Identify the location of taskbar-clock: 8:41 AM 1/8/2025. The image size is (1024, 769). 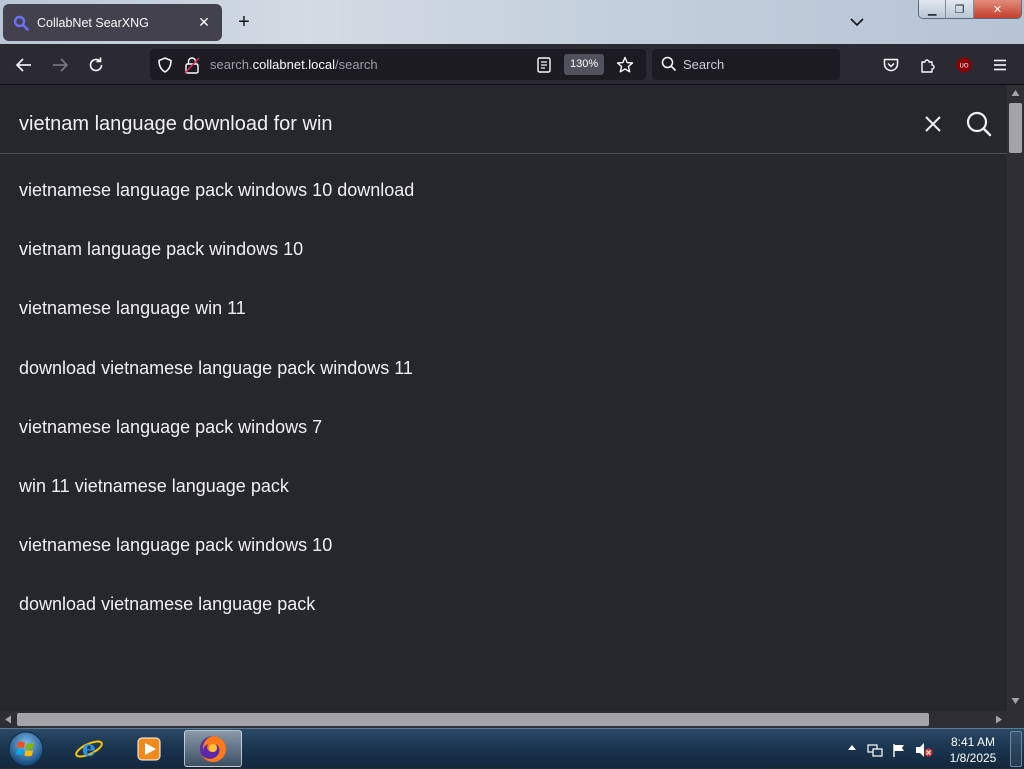
(973, 750).